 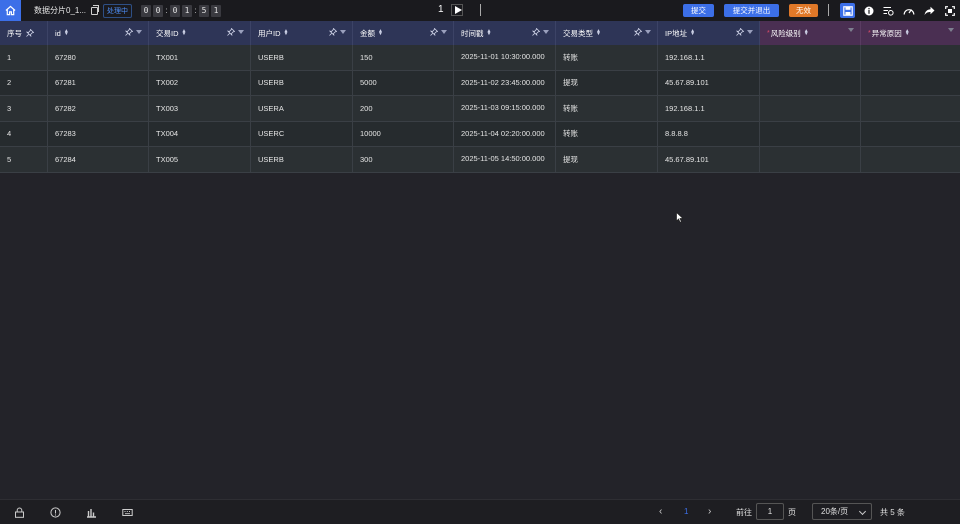 What do you see at coordinates (810, 33) in the screenshot?
I see `column-header-risk-level: * 风险级别 ▲ ▼` at bounding box center [810, 33].